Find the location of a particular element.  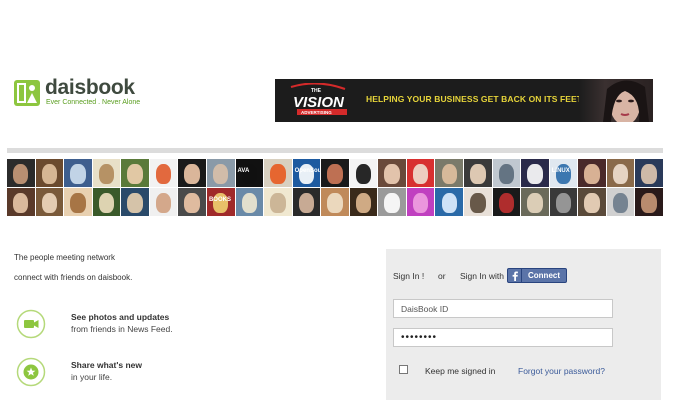

intro-headline: The people meeting network is located at coordinates (64, 257).